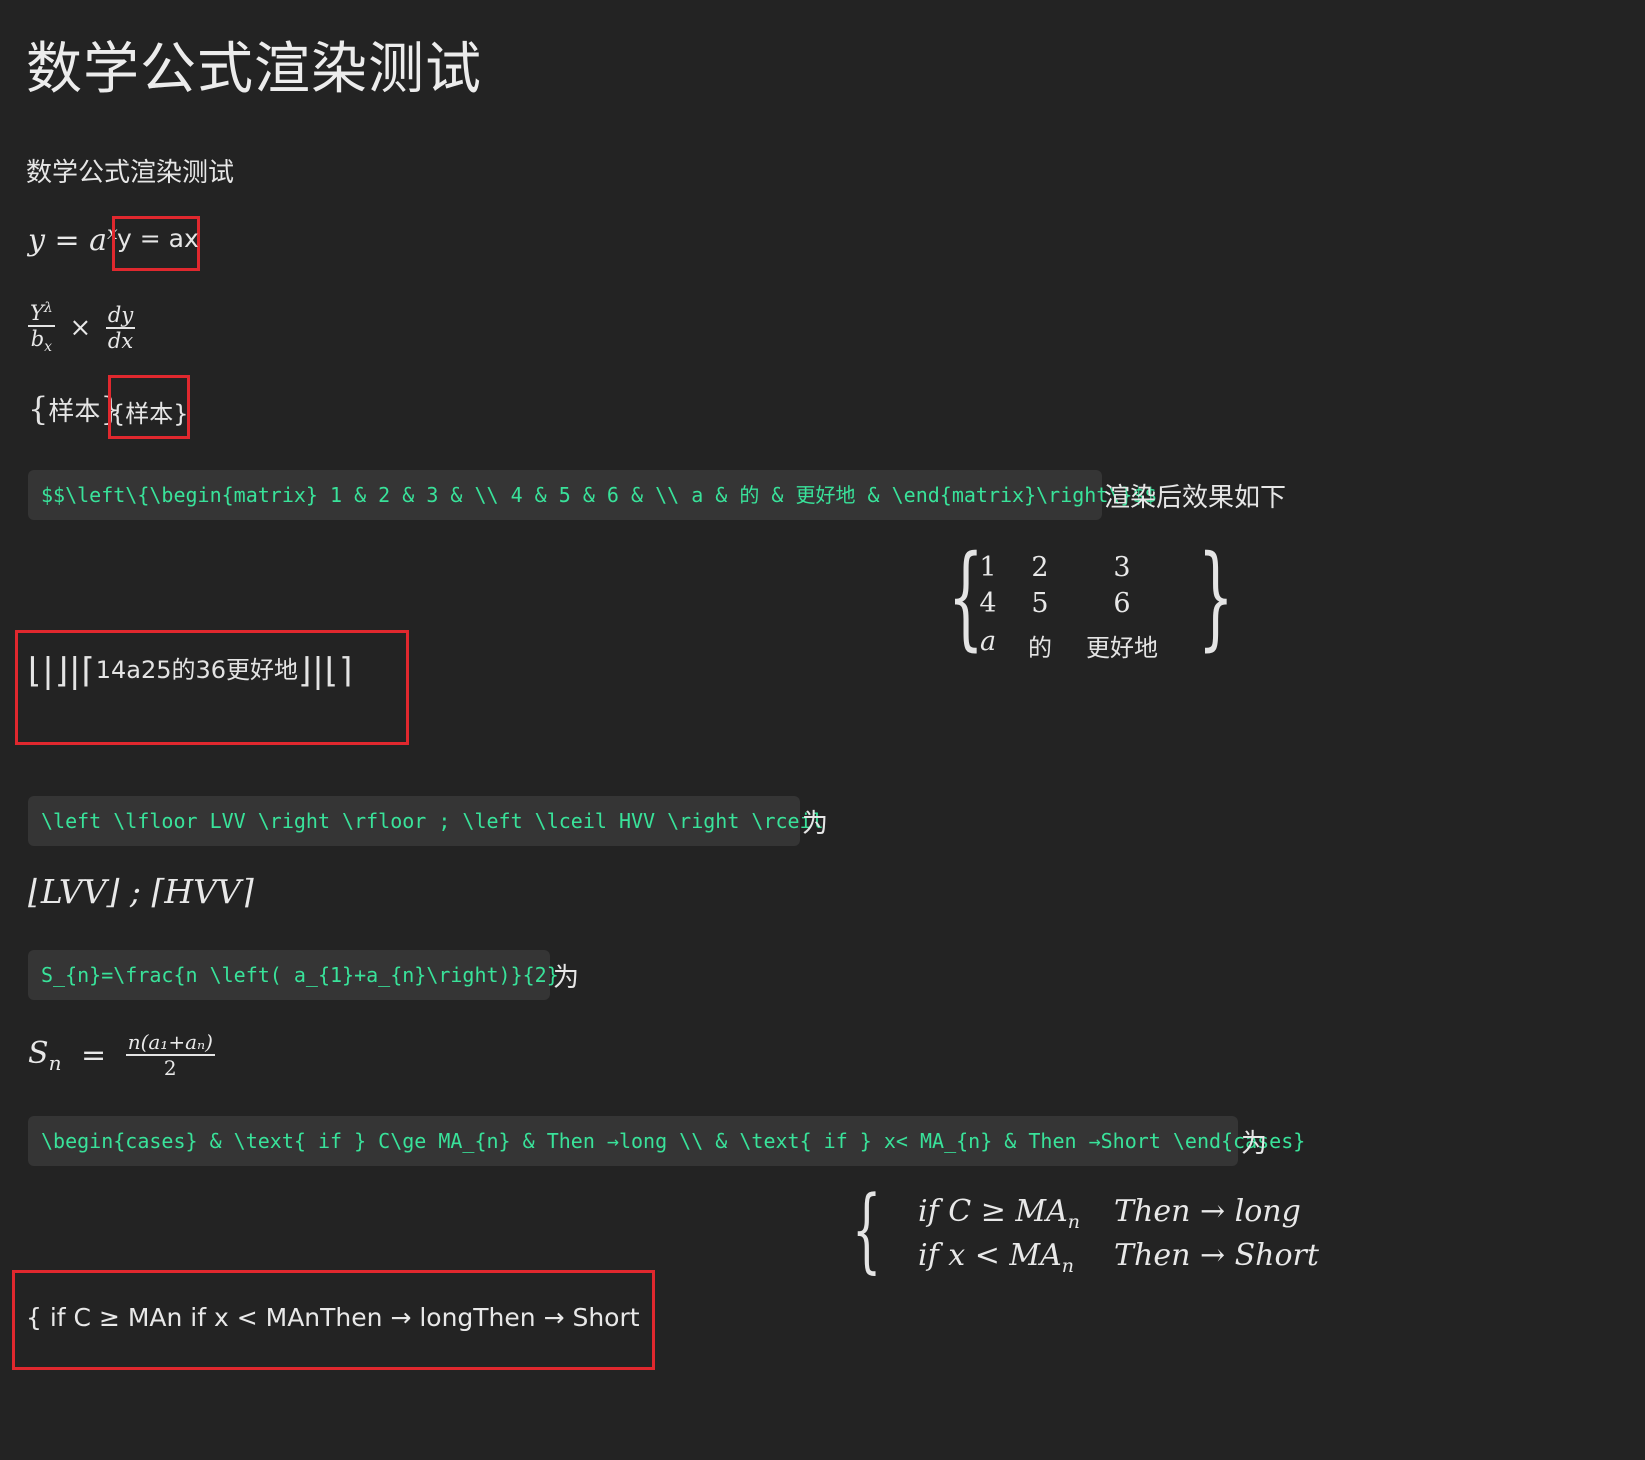 The height and width of the screenshot is (1460, 1645). Describe the element at coordinates (190, 690) in the screenshot. I see `matrix-fallback: ⌊|⌋|⌈14a25的36更好地⌋|⌊⌉` at that location.